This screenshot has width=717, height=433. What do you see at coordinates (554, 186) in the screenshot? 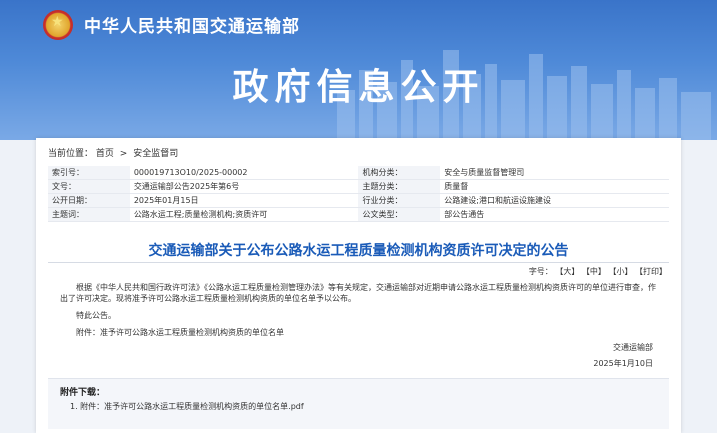
I see `meta-value: 质量督` at bounding box center [554, 186].